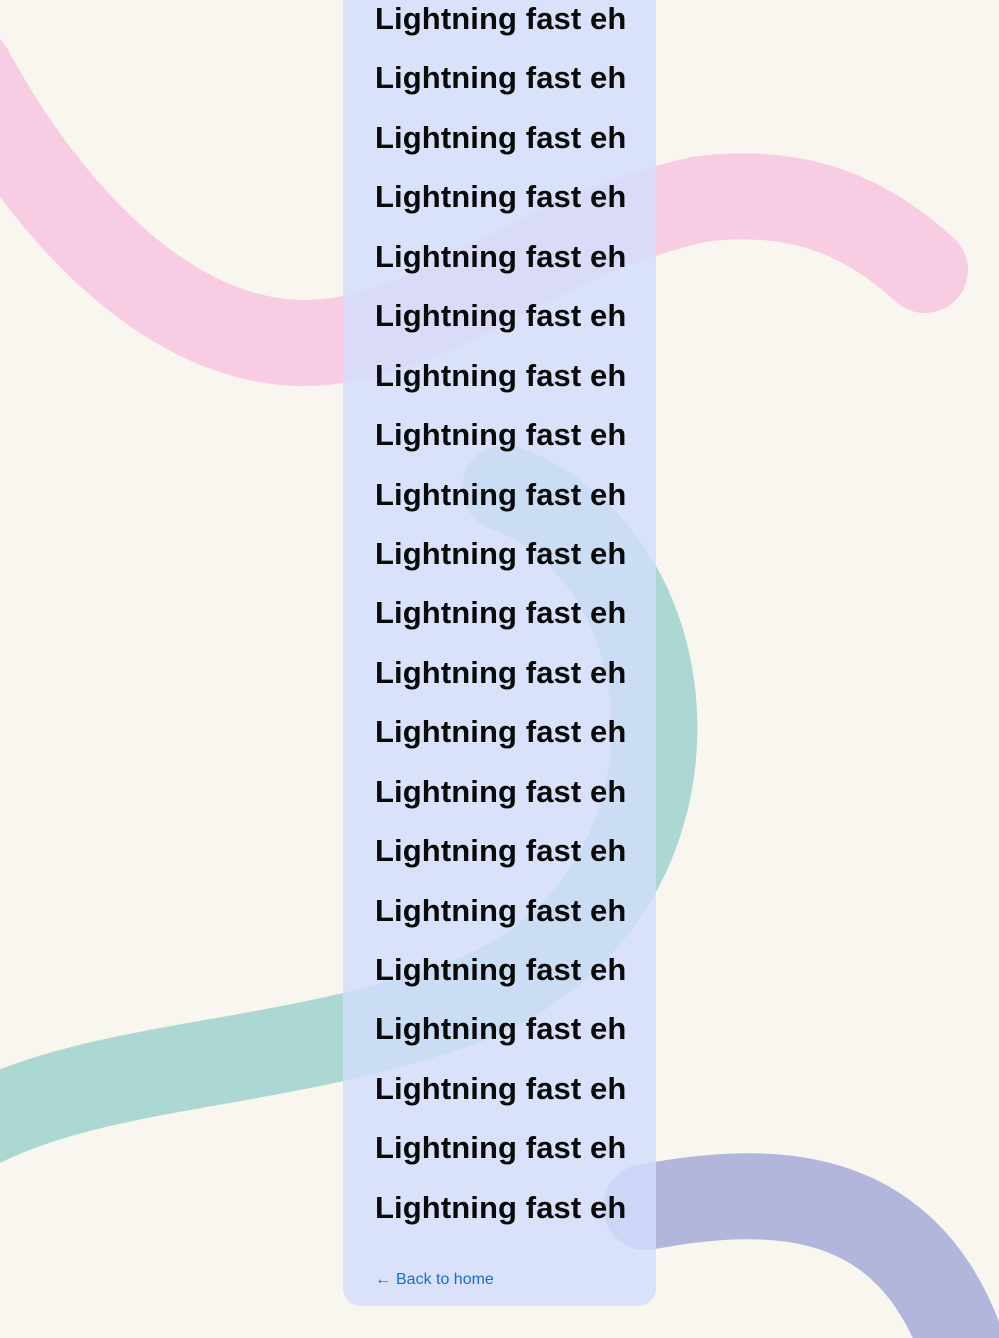 The width and height of the screenshot is (999, 1338). I want to click on back-to-home-link: ← Back to home, so click(434, 1280).